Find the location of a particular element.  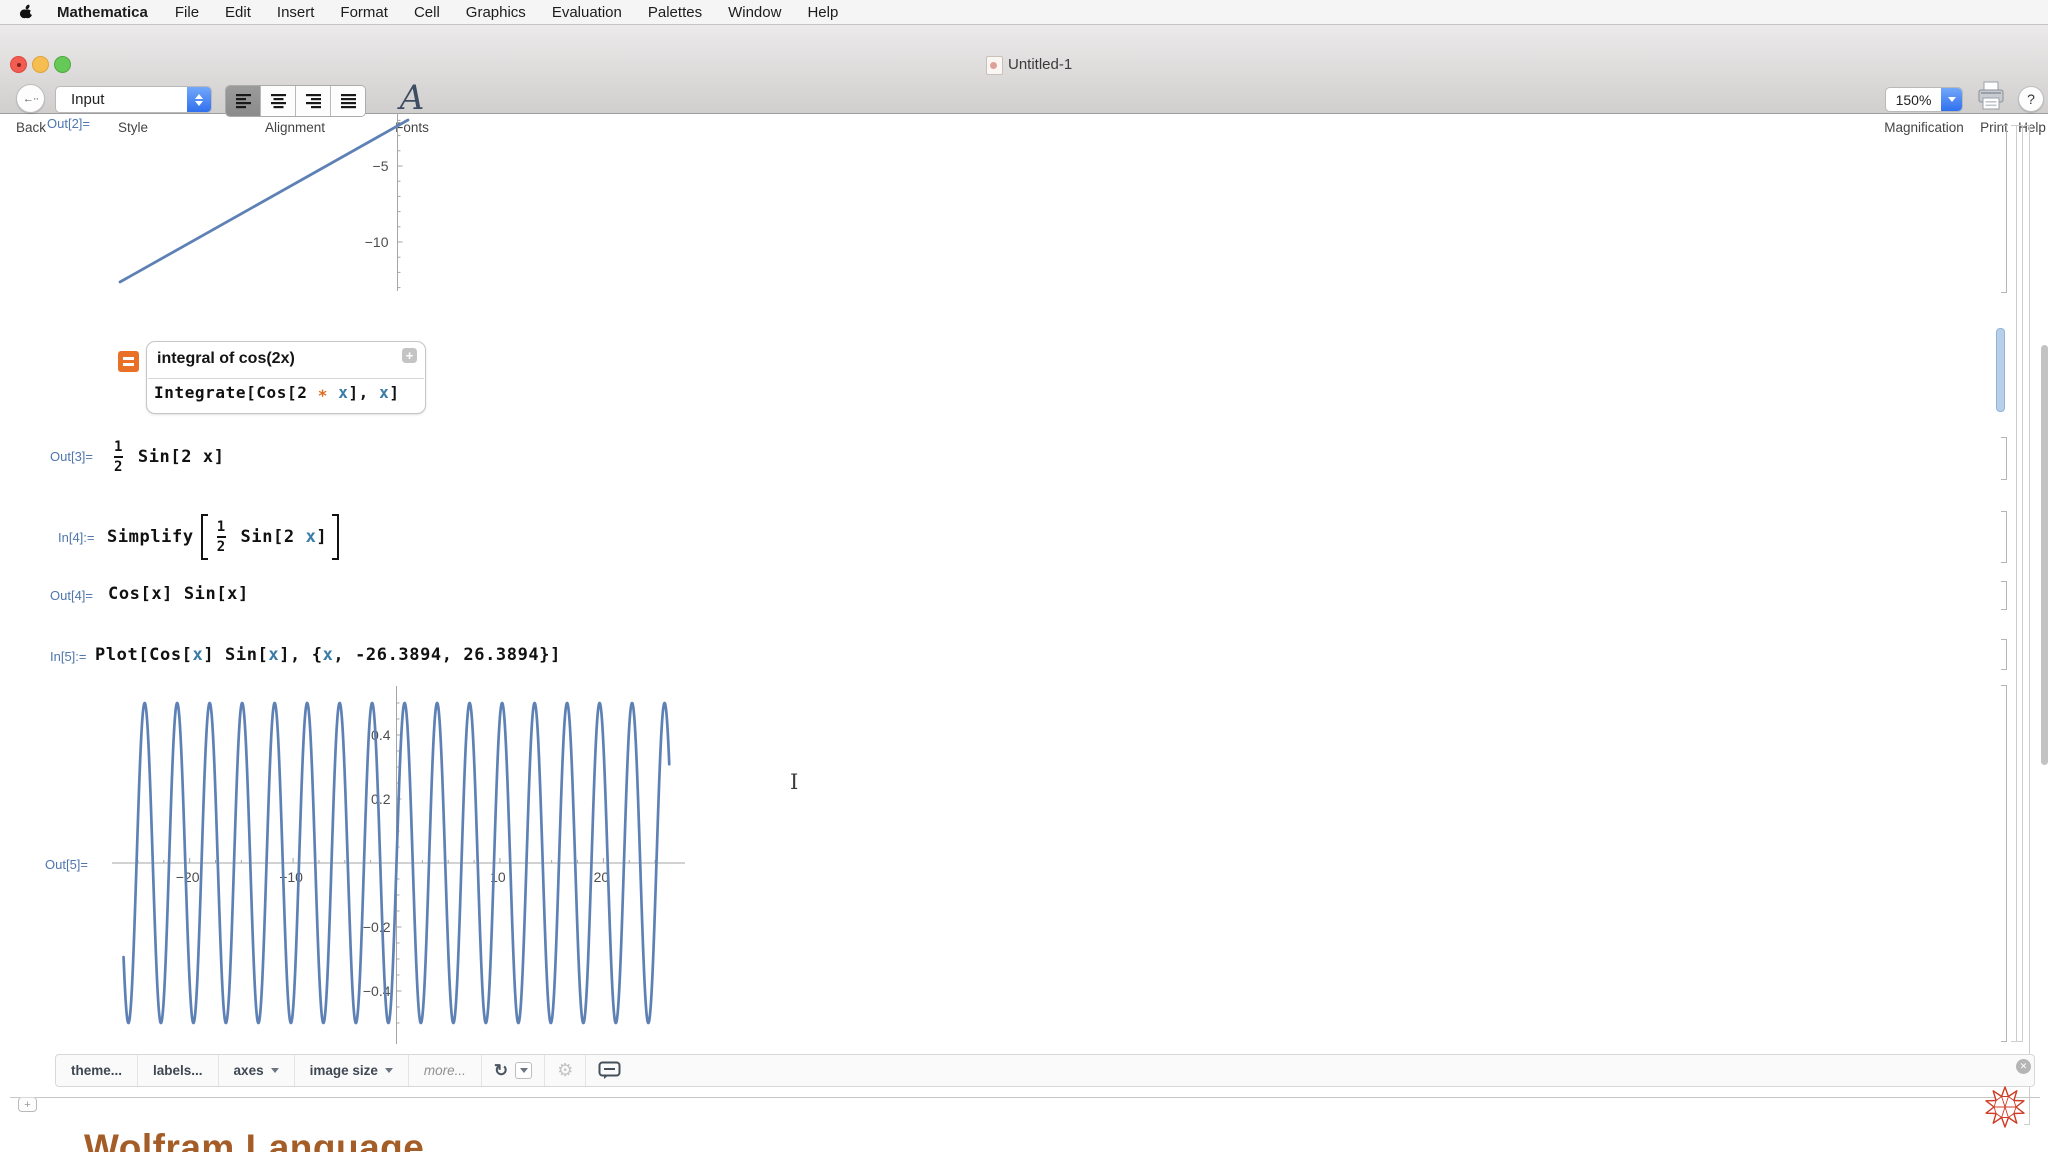

cell-label-in5: In[5]:= is located at coordinates (68, 656).